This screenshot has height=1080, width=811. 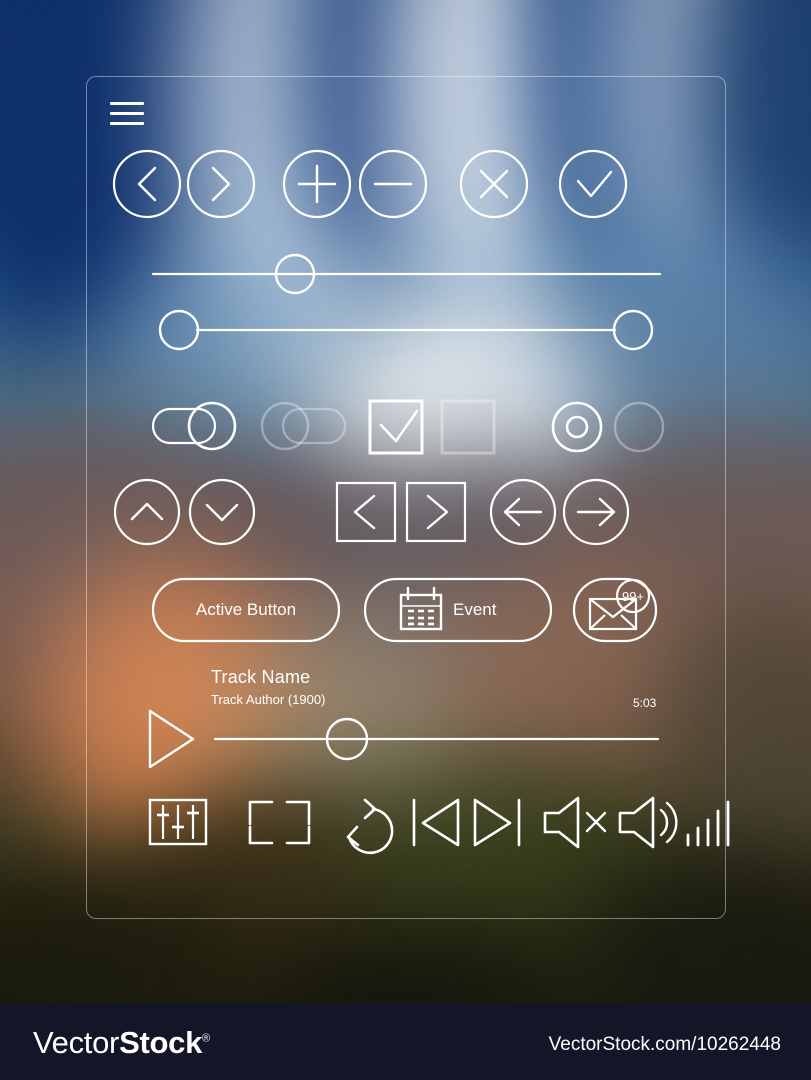 What do you see at coordinates (179, 330) in the screenshot?
I see `range-handle-low` at bounding box center [179, 330].